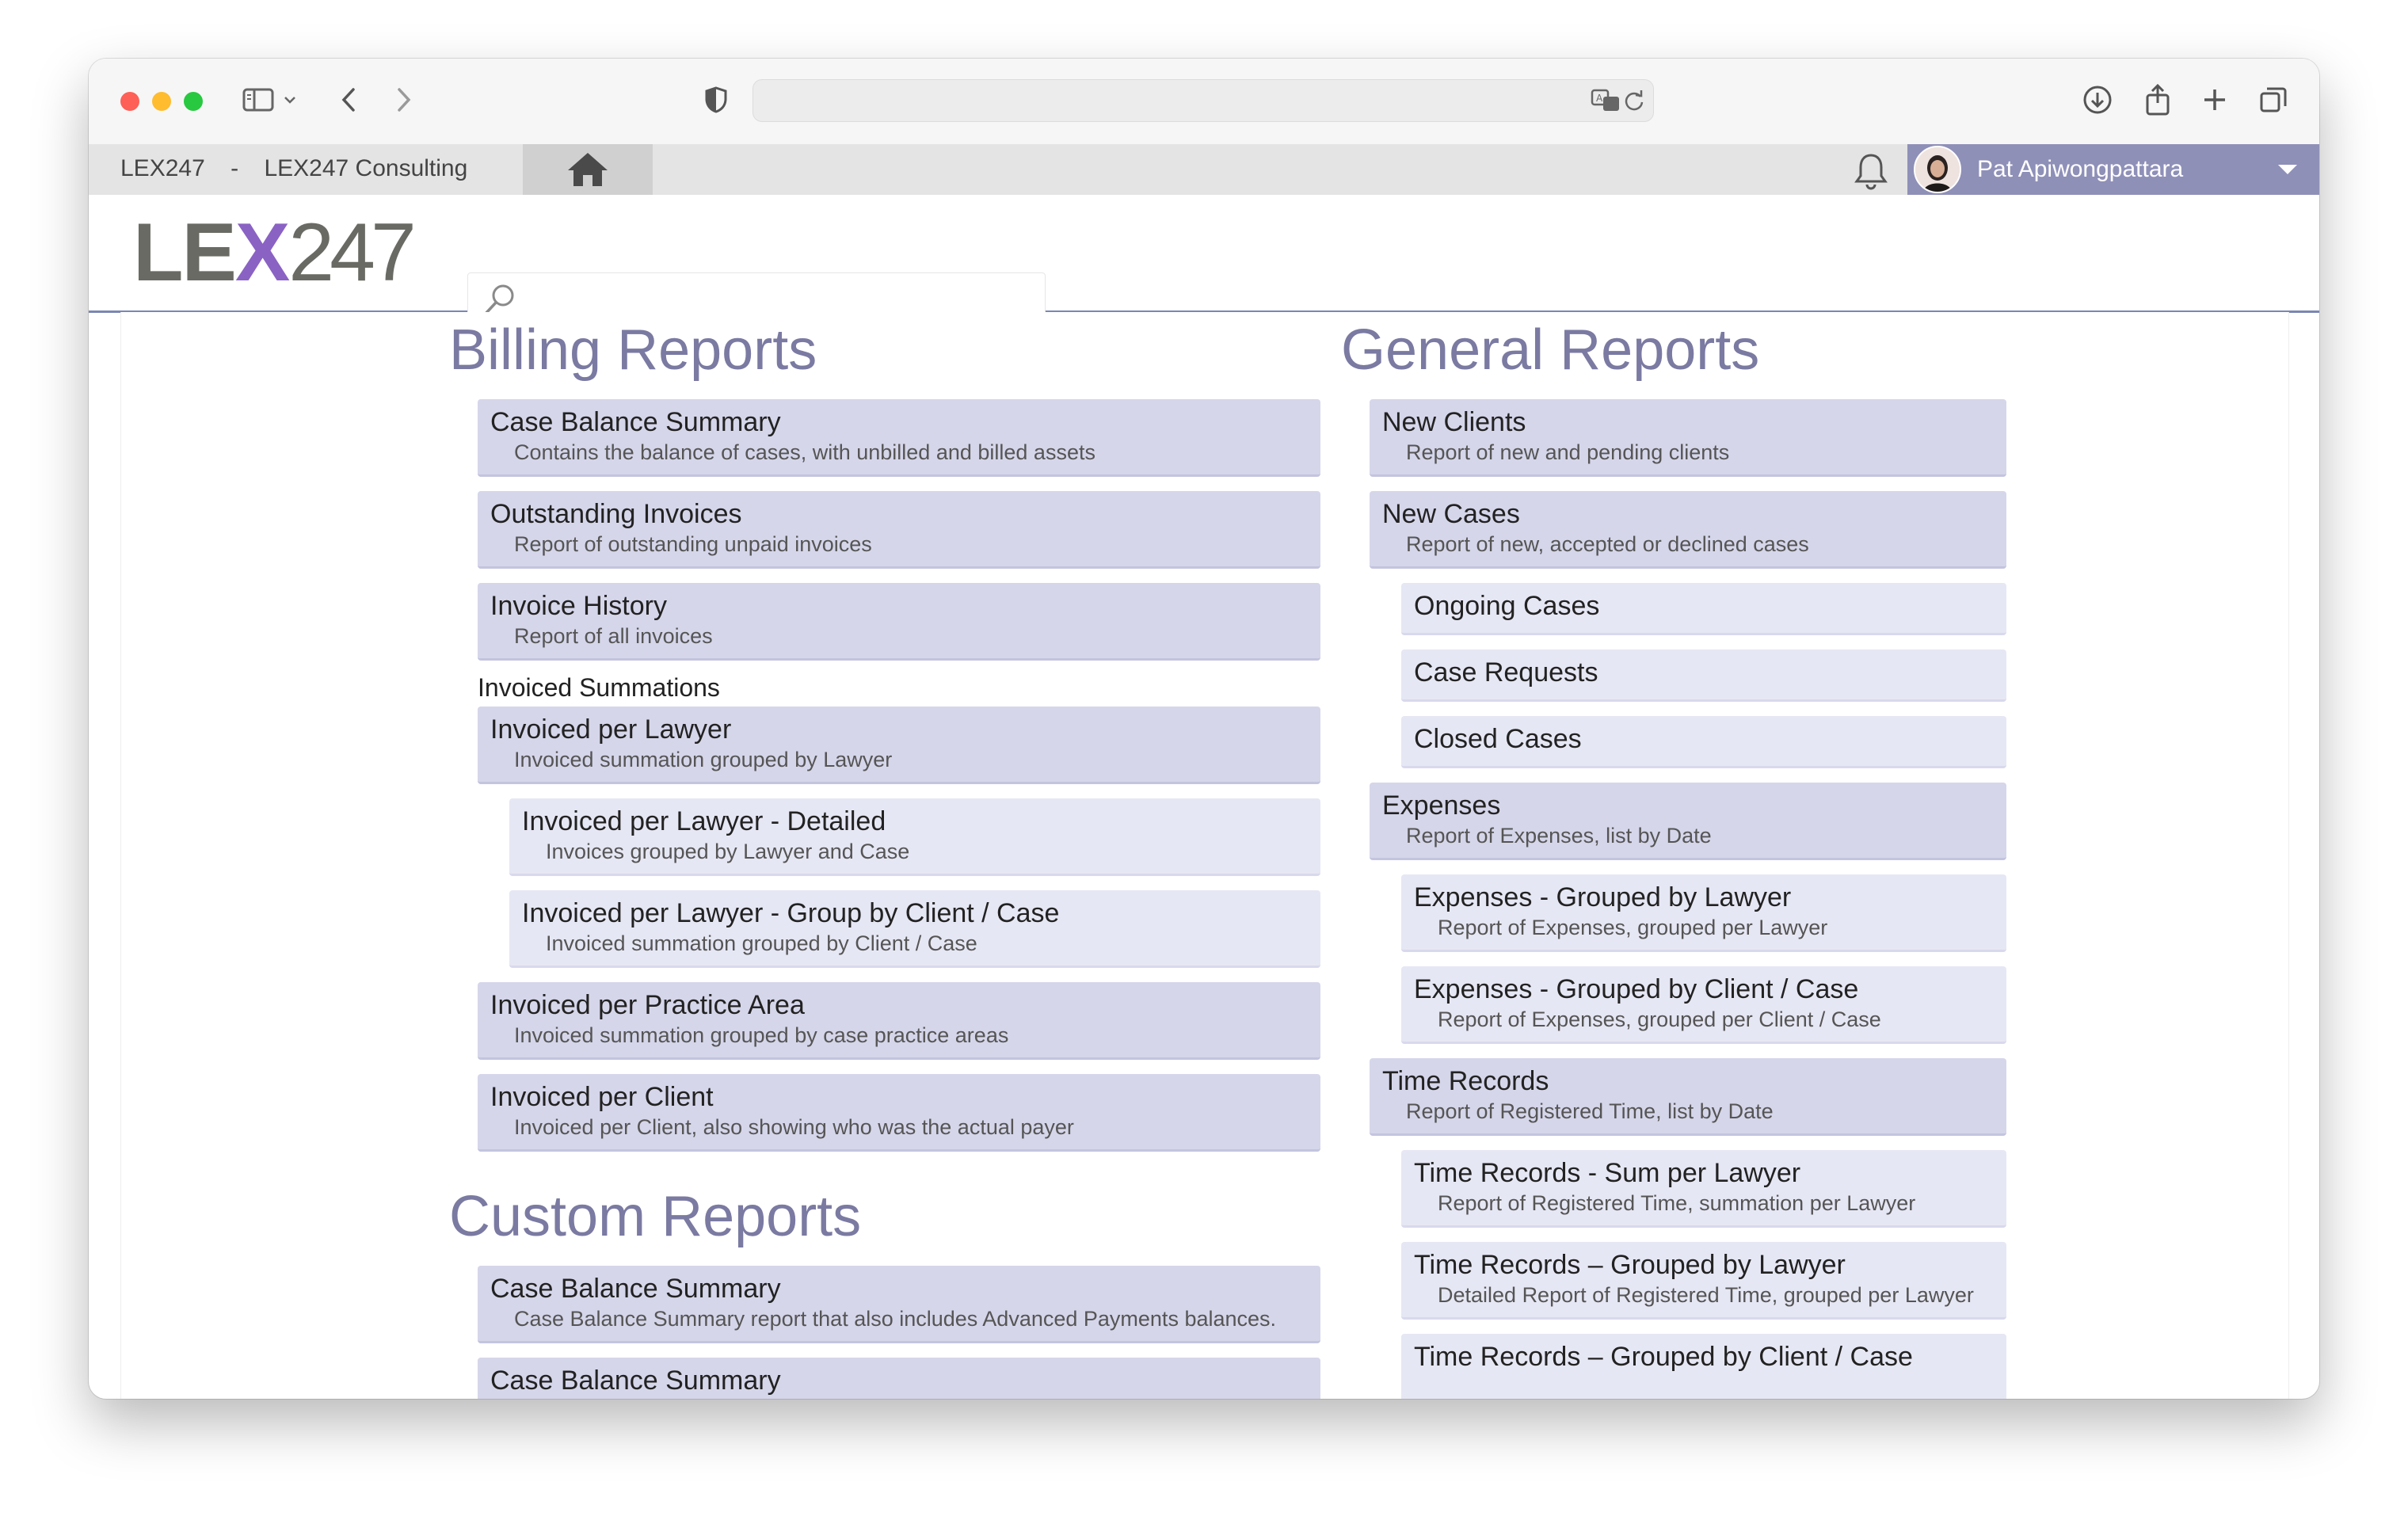 This screenshot has width=2408, height=1516. What do you see at coordinates (602, 1097) in the screenshot?
I see `report-title: Invoiced per Client` at bounding box center [602, 1097].